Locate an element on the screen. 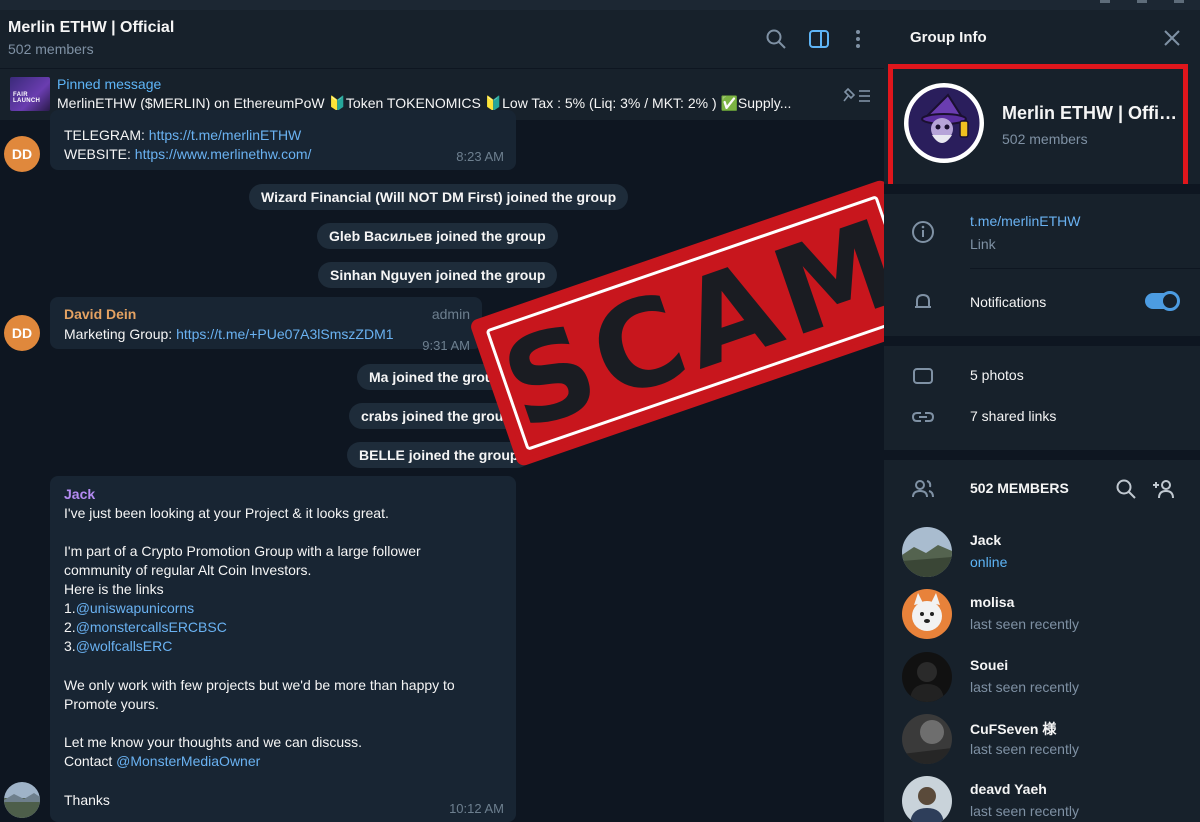 This screenshot has width=1200, height=822. sidebar-toggle-icon is located at coordinates (819, 39).